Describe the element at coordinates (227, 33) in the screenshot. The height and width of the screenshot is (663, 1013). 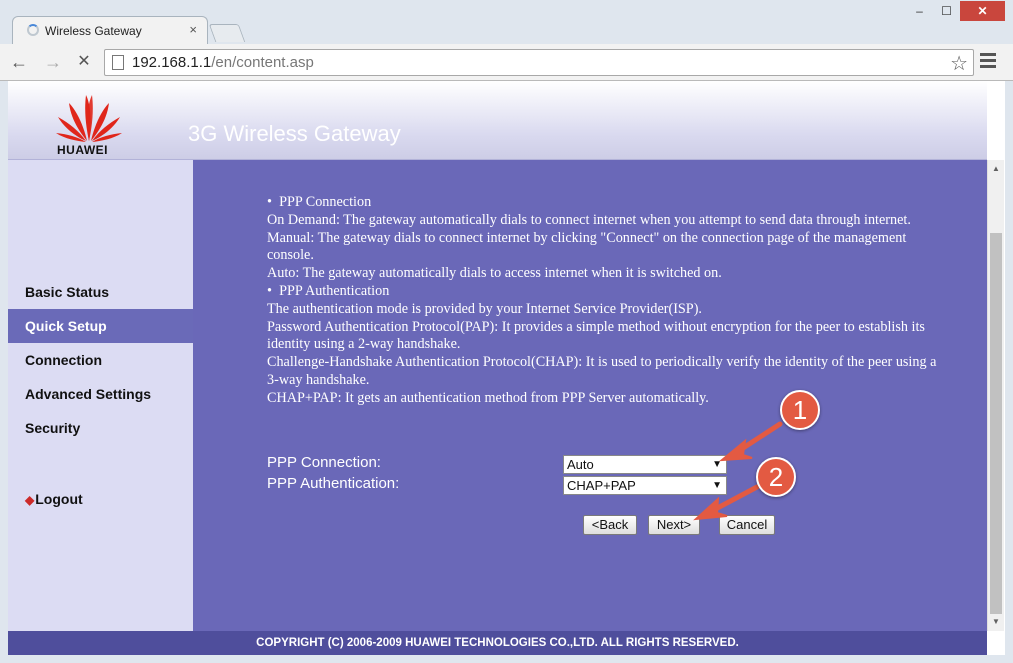
I see `new-tab-button` at that location.